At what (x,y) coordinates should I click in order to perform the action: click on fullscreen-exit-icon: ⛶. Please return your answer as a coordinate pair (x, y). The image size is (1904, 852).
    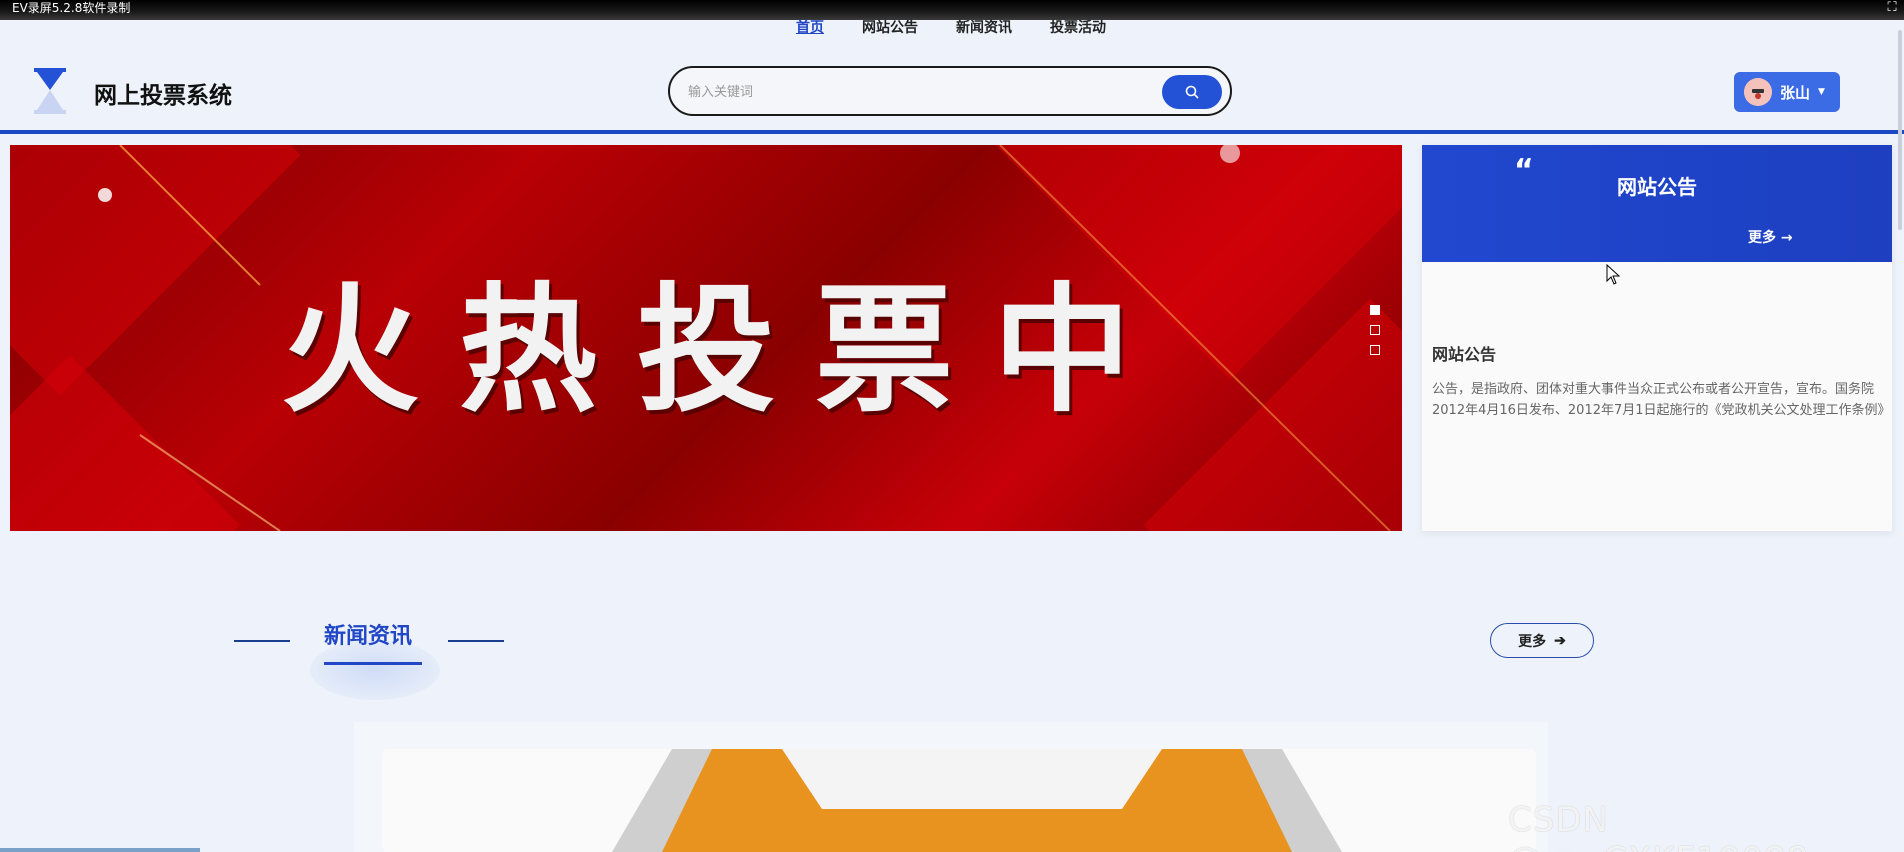
    Looking at the image, I should click on (1892, 8).